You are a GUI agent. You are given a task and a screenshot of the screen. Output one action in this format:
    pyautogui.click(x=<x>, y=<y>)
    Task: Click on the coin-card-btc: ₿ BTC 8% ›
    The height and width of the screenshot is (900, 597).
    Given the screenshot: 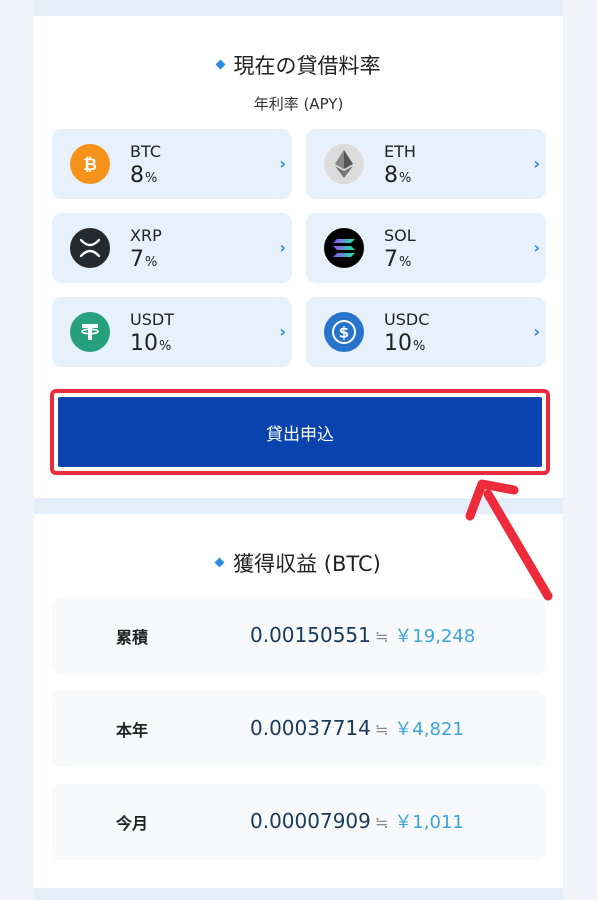 What is the action you would take?
    pyautogui.click(x=172, y=164)
    